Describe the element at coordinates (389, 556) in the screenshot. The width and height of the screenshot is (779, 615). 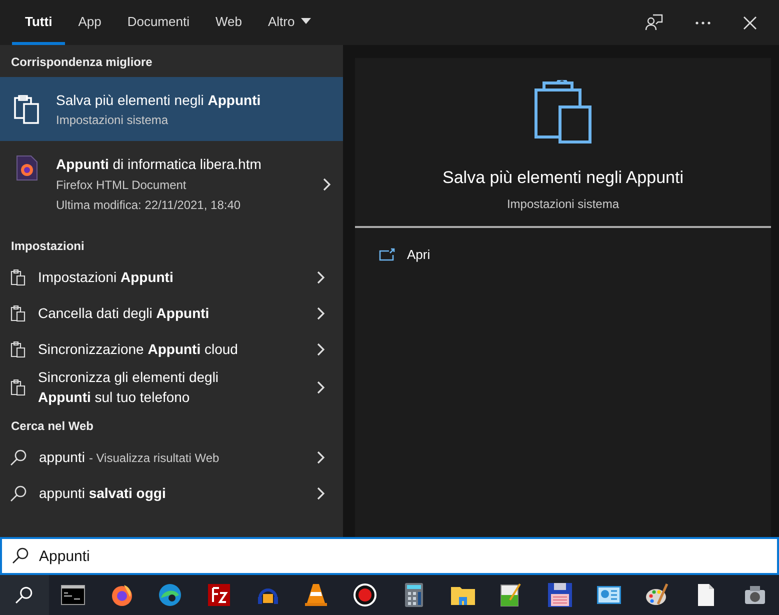
I see `search-field: Appunti` at that location.